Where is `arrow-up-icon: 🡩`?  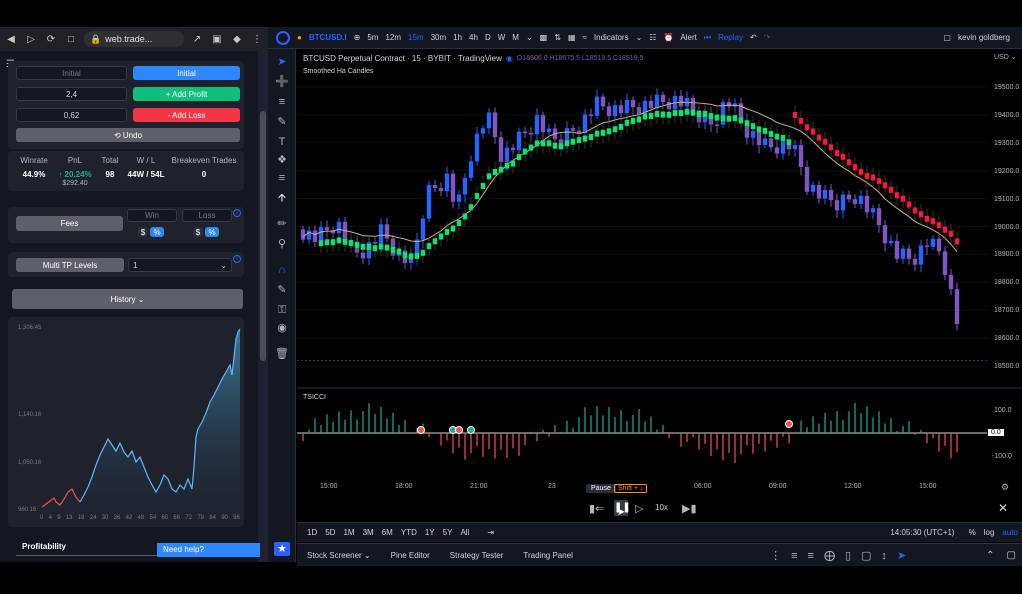
arrow-up-icon: 🡩 is located at coordinates (282, 198).